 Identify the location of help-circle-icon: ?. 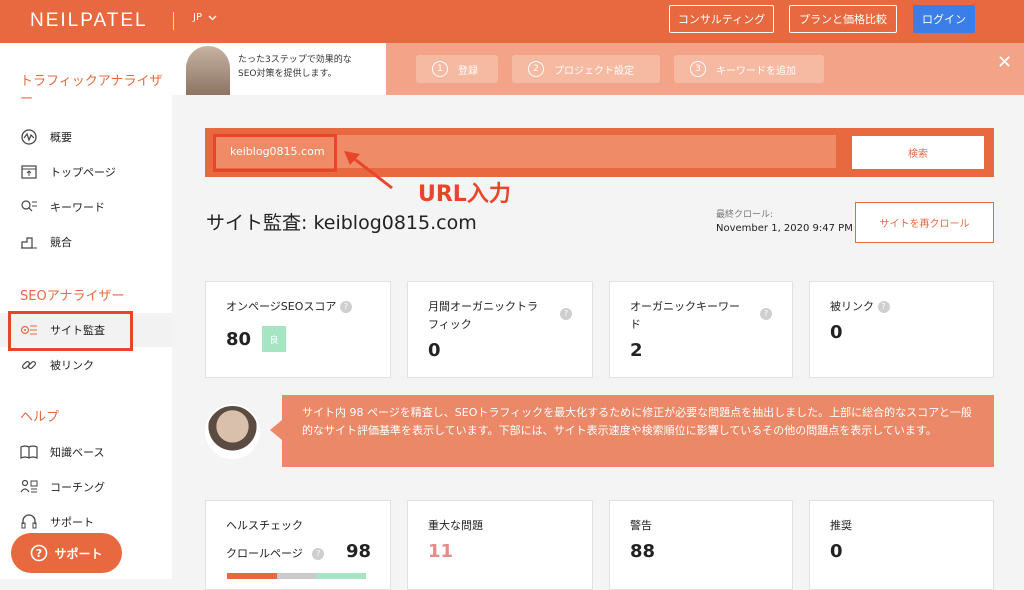
(39, 553).